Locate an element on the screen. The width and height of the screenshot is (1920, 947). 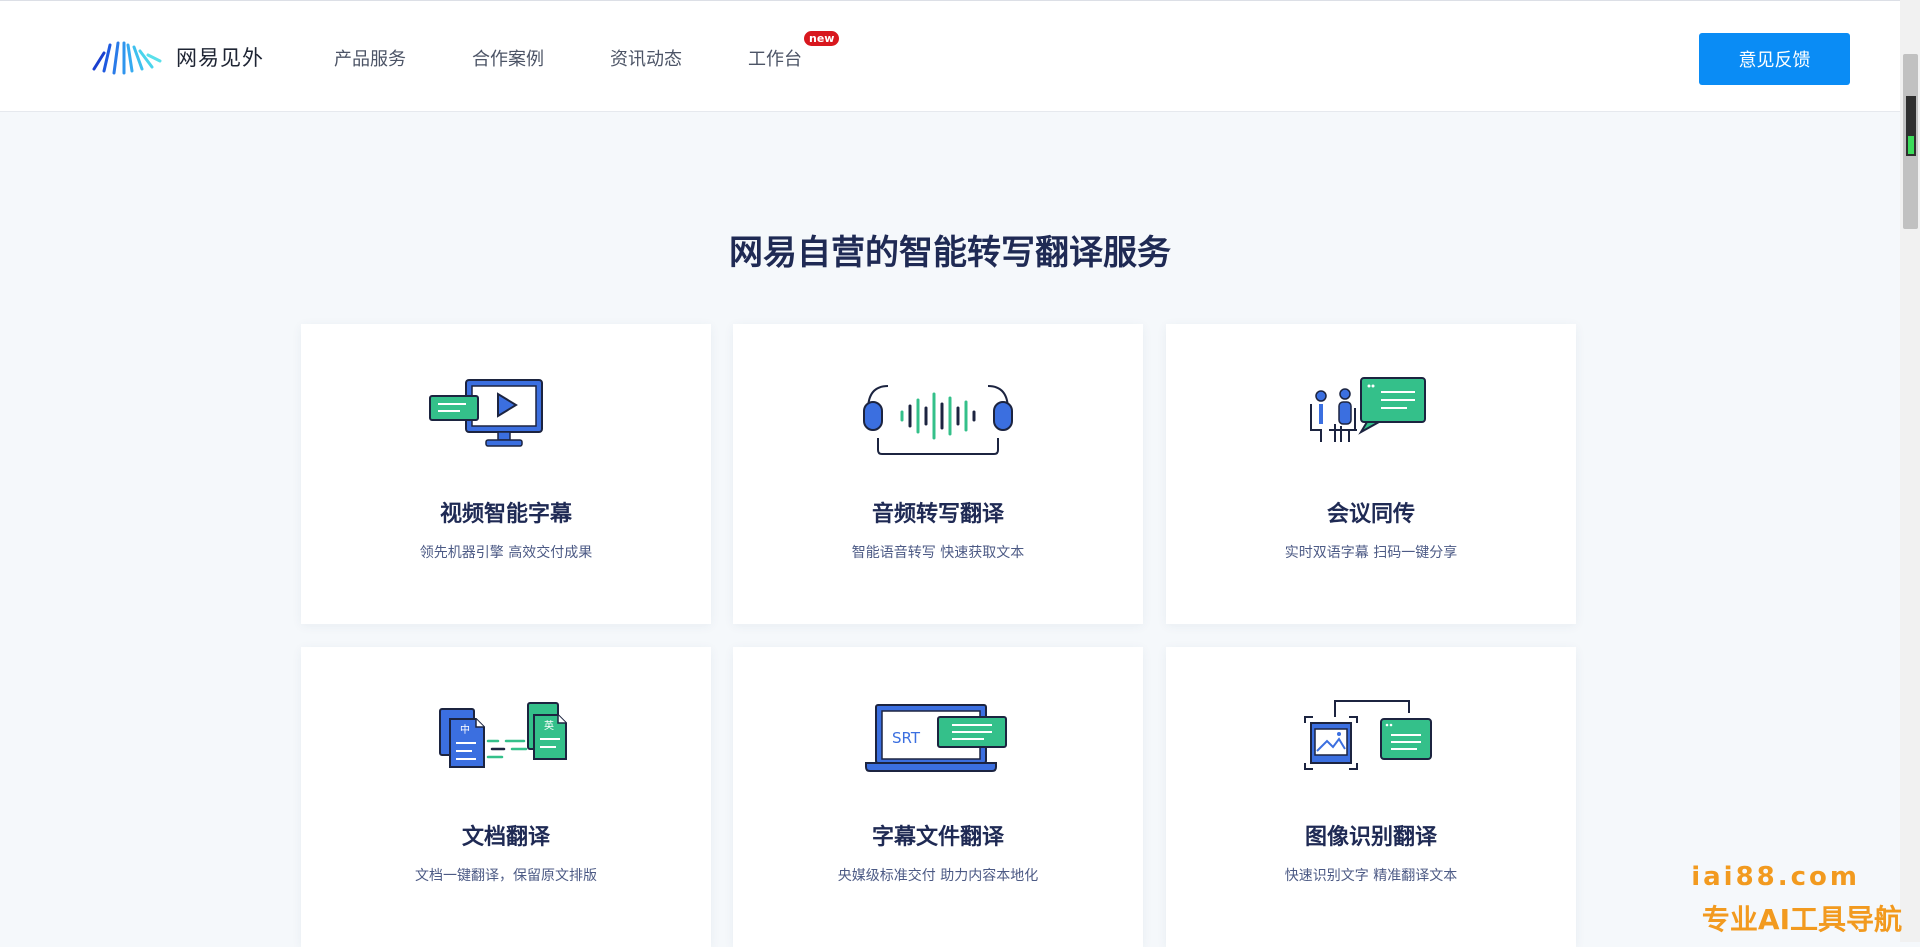
card-subtitle: 央媒级标准交付 助力内容本地化 is located at coordinates (938, 876).